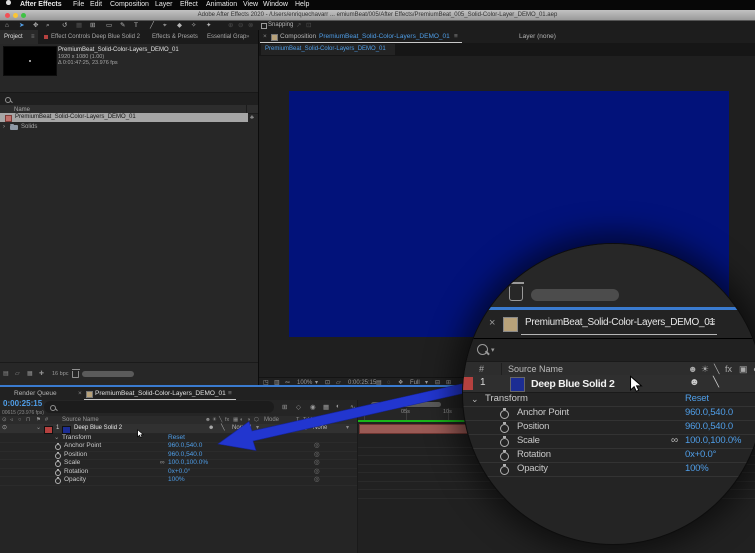 The height and width of the screenshot is (553, 755). What do you see at coordinates (619, 334) in the screenshot?
I see `active-tab-underline` at bounding box center [619, 334].